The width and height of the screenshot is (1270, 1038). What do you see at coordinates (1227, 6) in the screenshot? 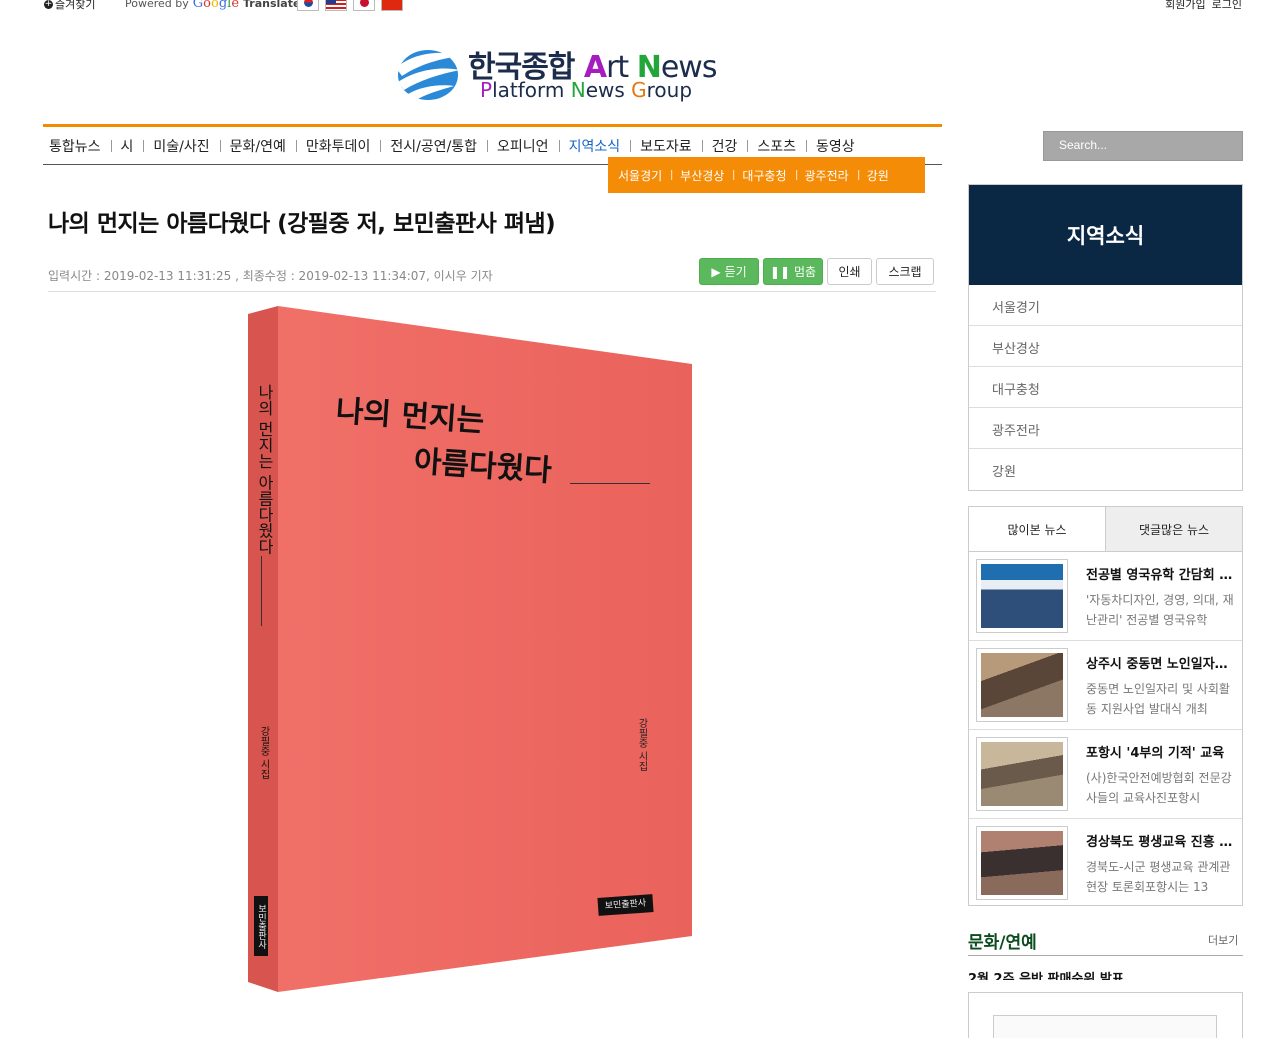
I see `login-link: 로그인` at bounding box center [1227, 6].